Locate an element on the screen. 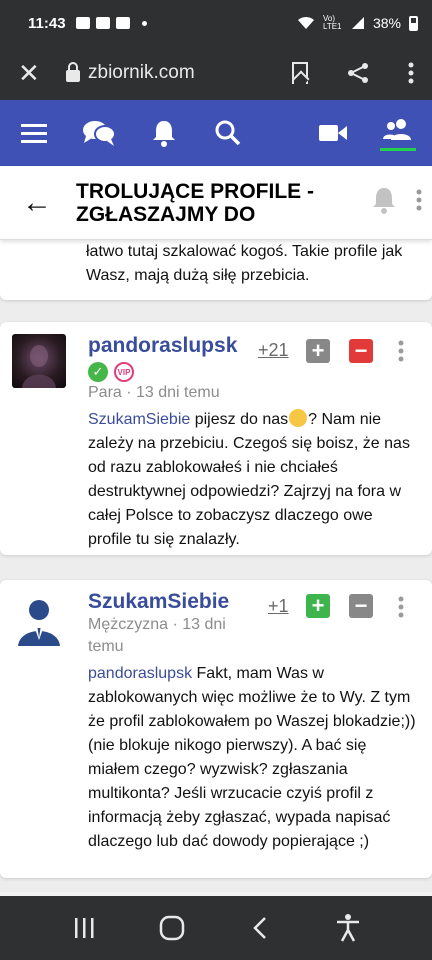 The height and width of the screenshot is (960, 432). video-camera-icon is located at coordinates (333, 133).